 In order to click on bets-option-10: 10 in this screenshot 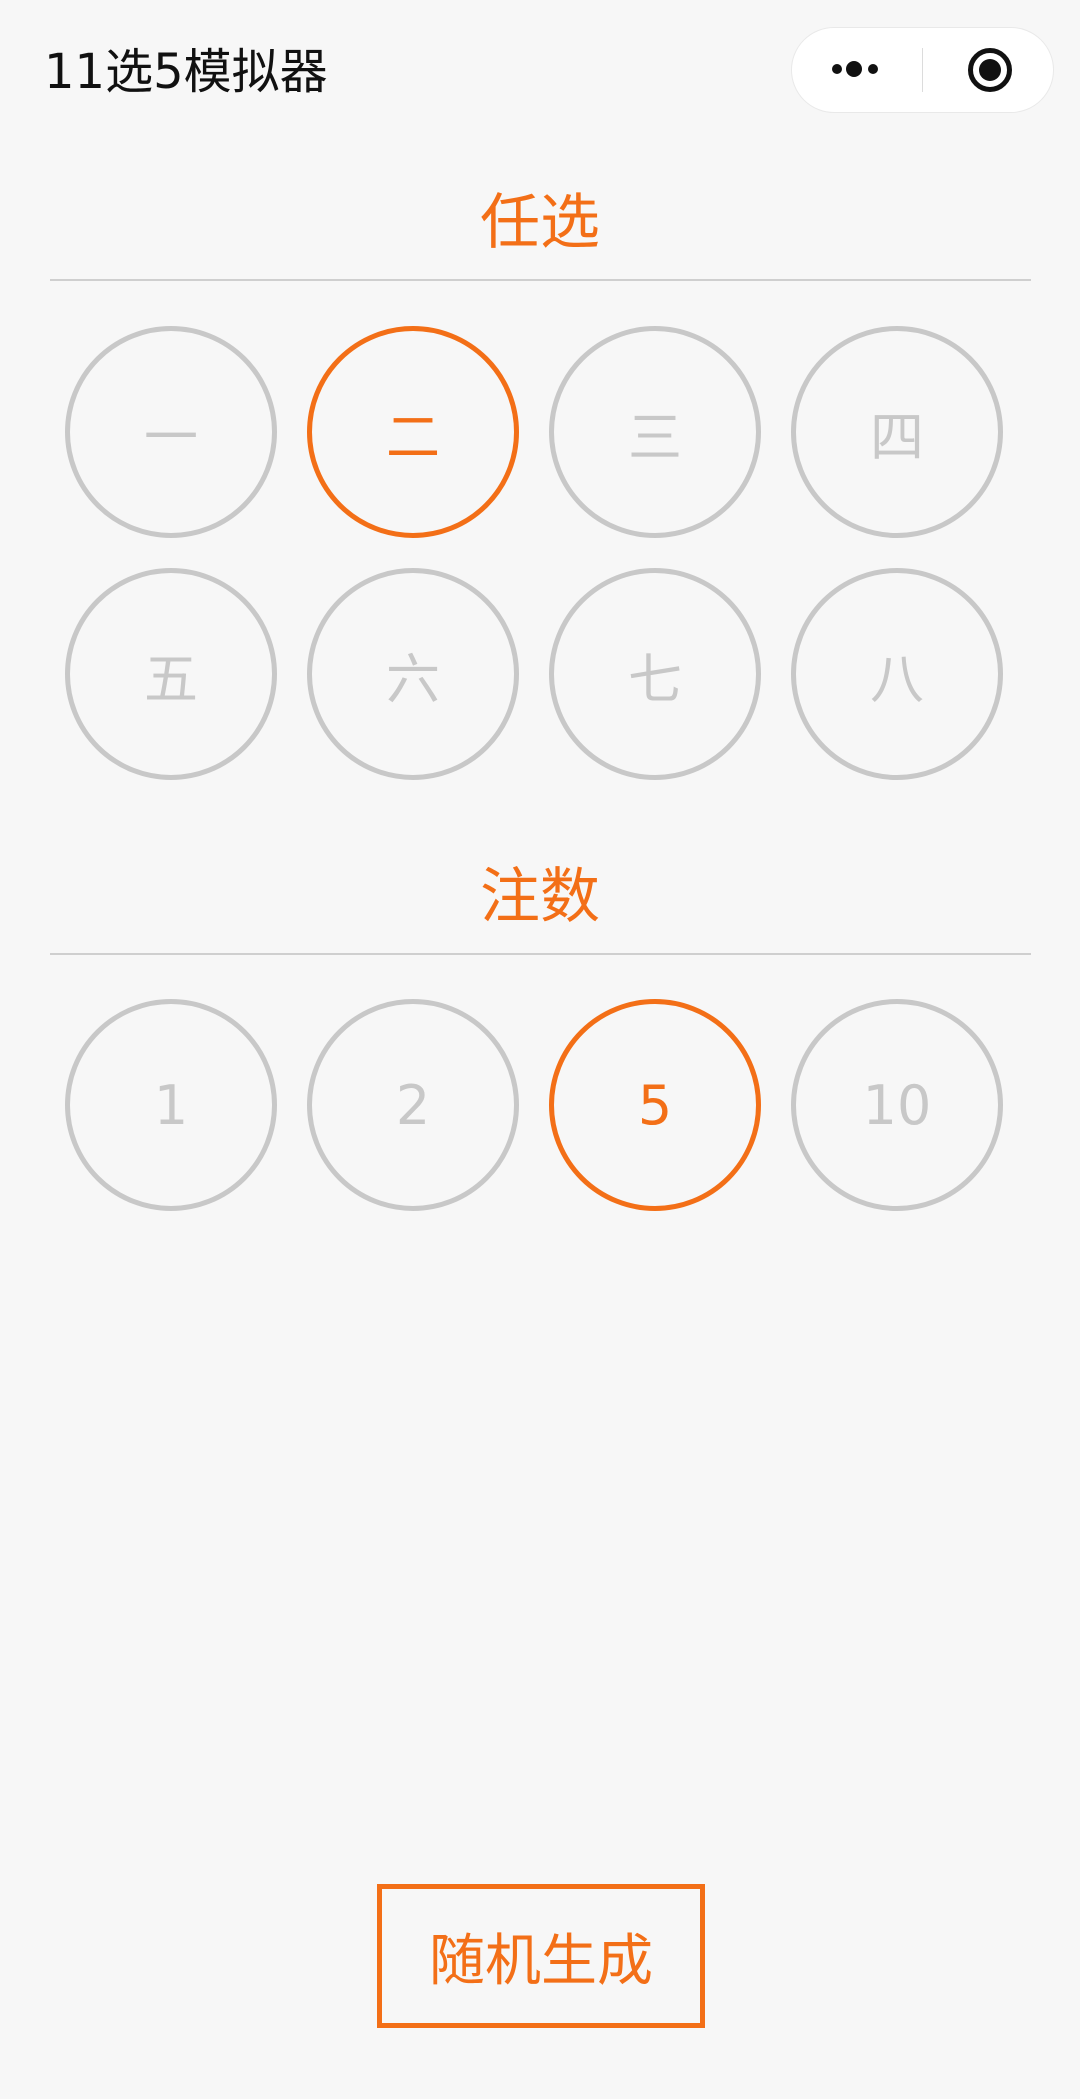, I will do `click(897, 1105)`.